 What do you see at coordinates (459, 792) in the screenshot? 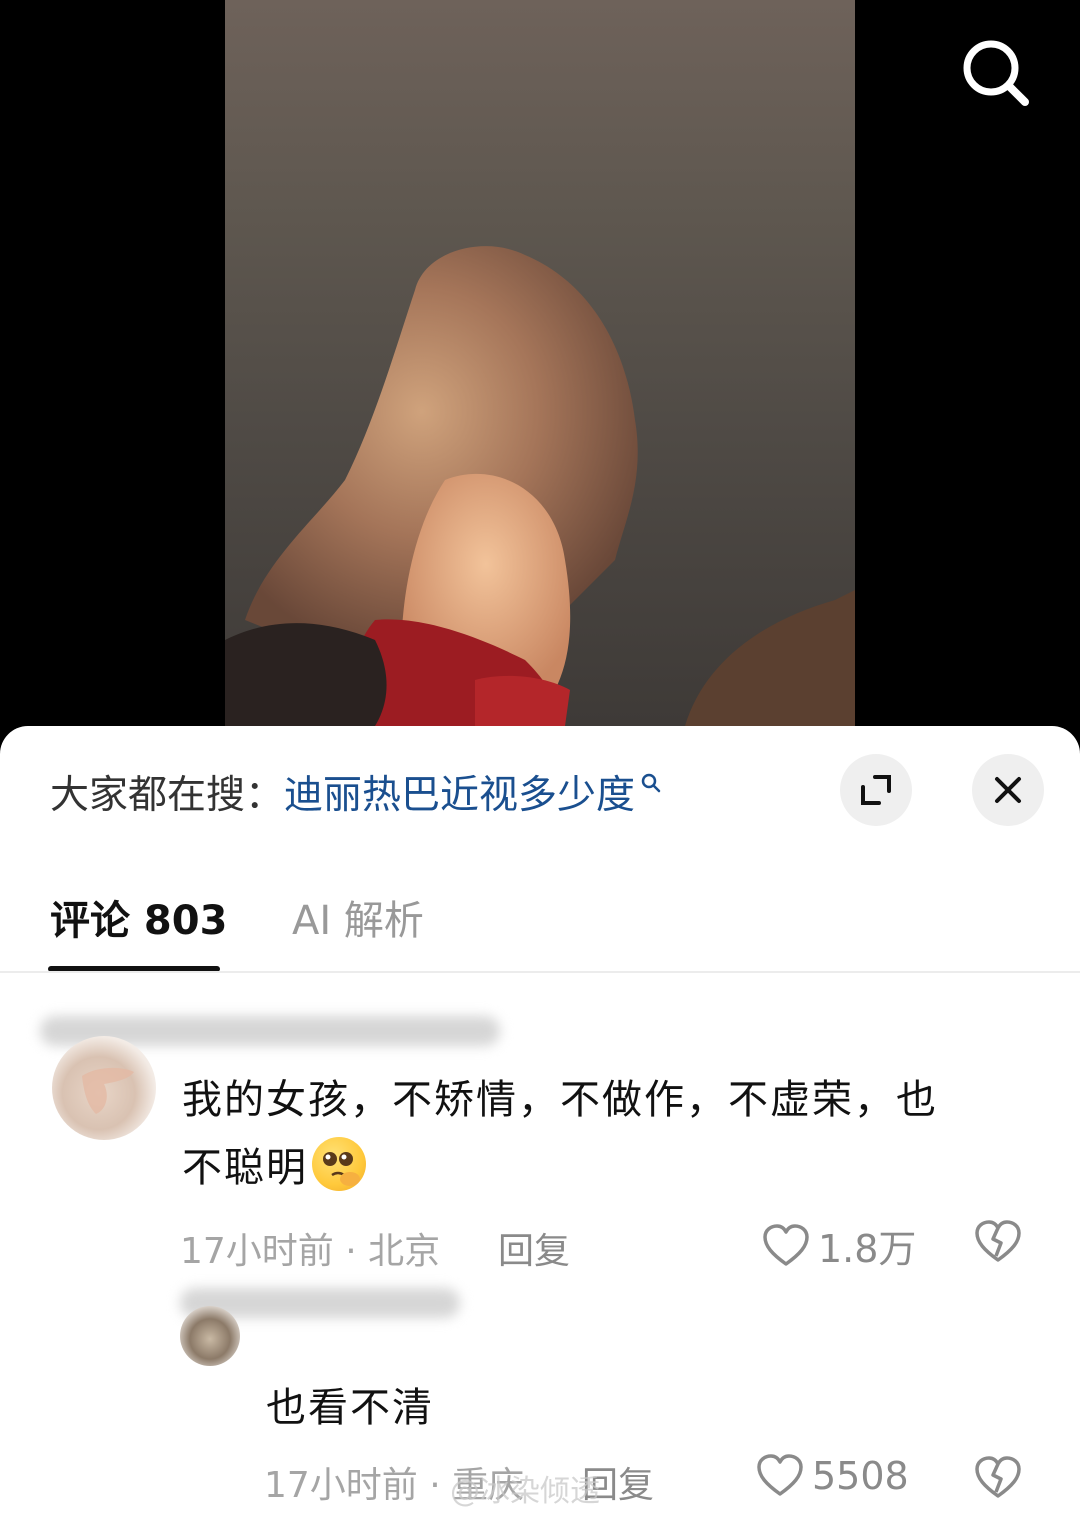
I see `suggestion-query-link: 迪丽热巴近视多少度` at bounding box center [459, 792].